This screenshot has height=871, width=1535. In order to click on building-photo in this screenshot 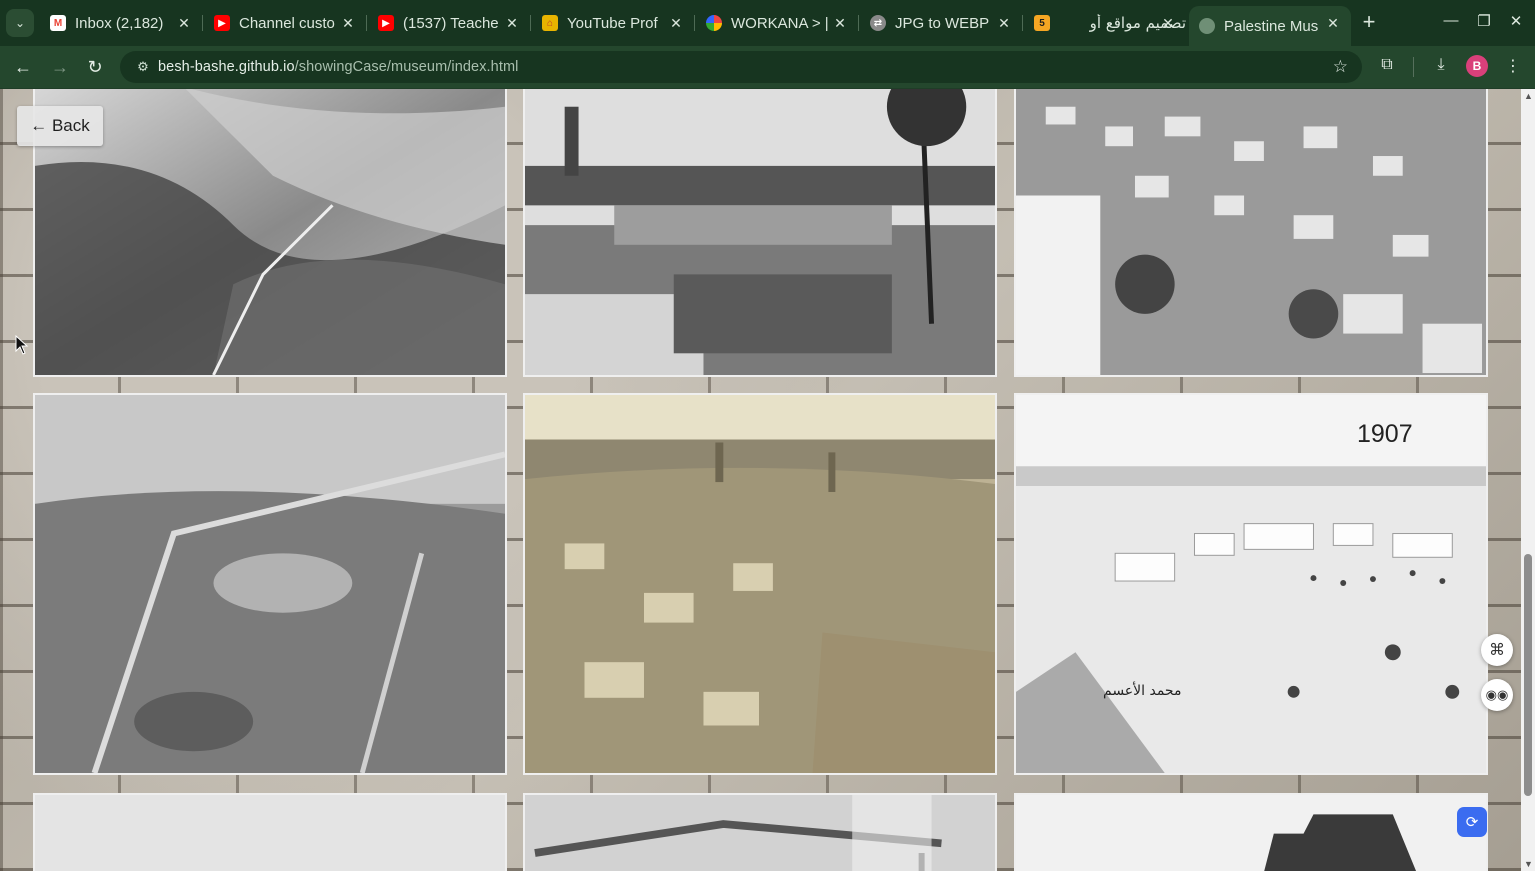, I will do `click(1251, 833)`.